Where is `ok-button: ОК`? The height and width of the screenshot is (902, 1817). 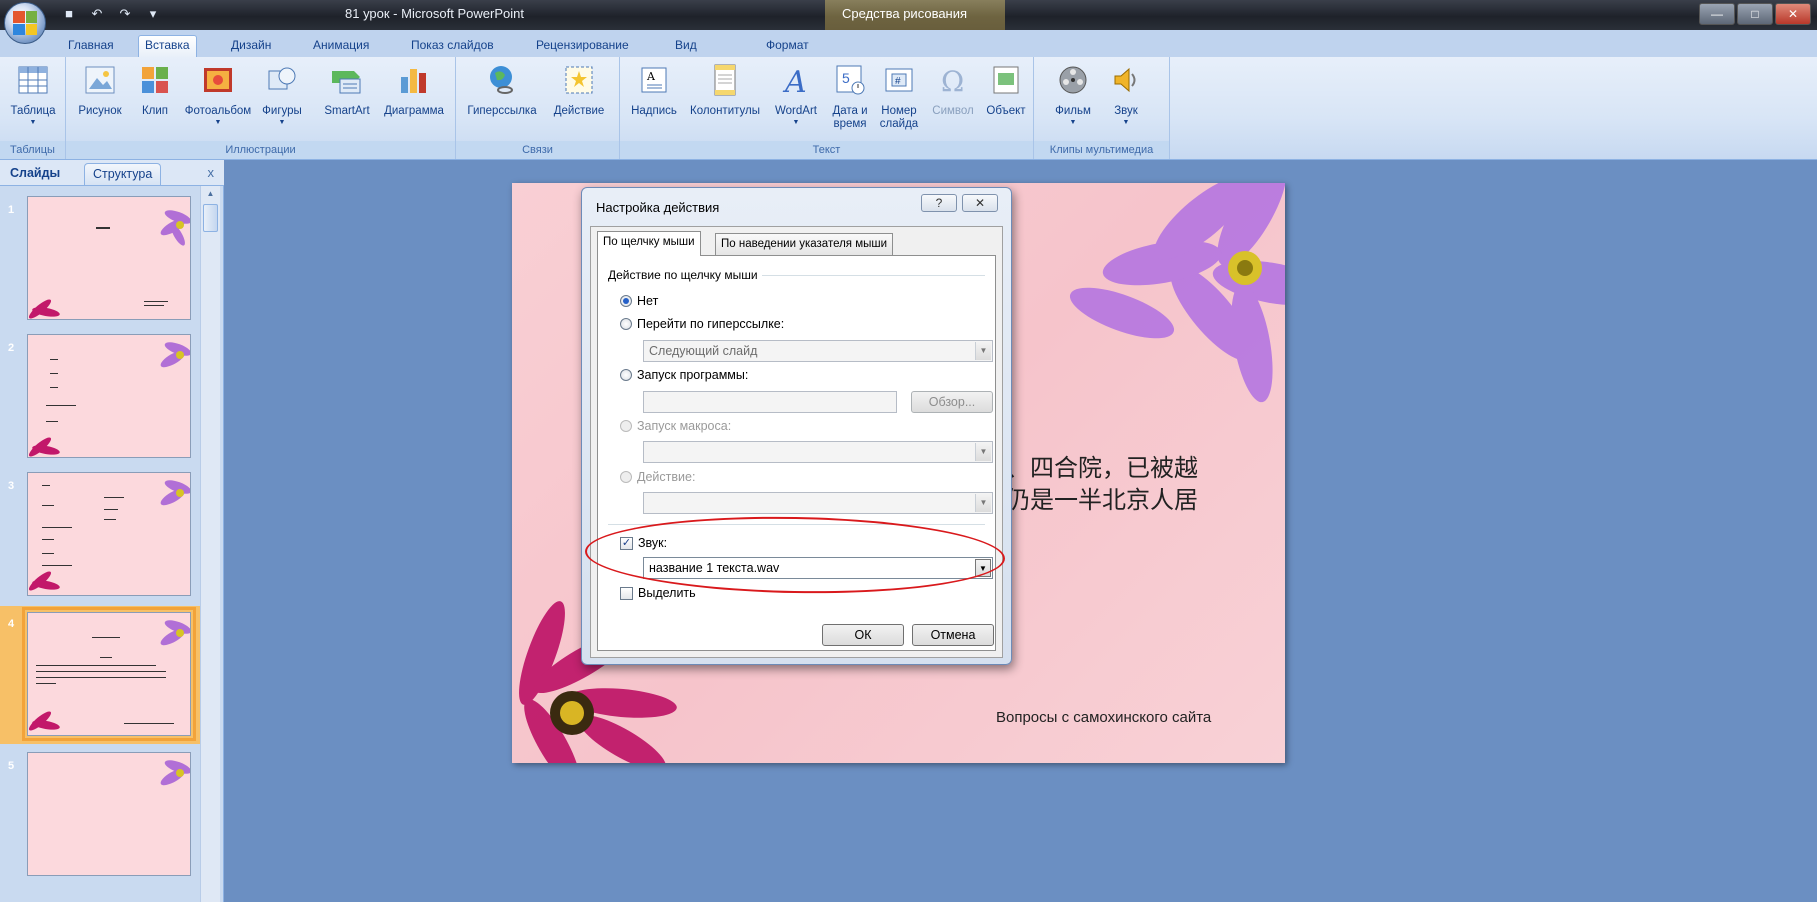 ok-button: ОК is located at coordinates (863, 635).